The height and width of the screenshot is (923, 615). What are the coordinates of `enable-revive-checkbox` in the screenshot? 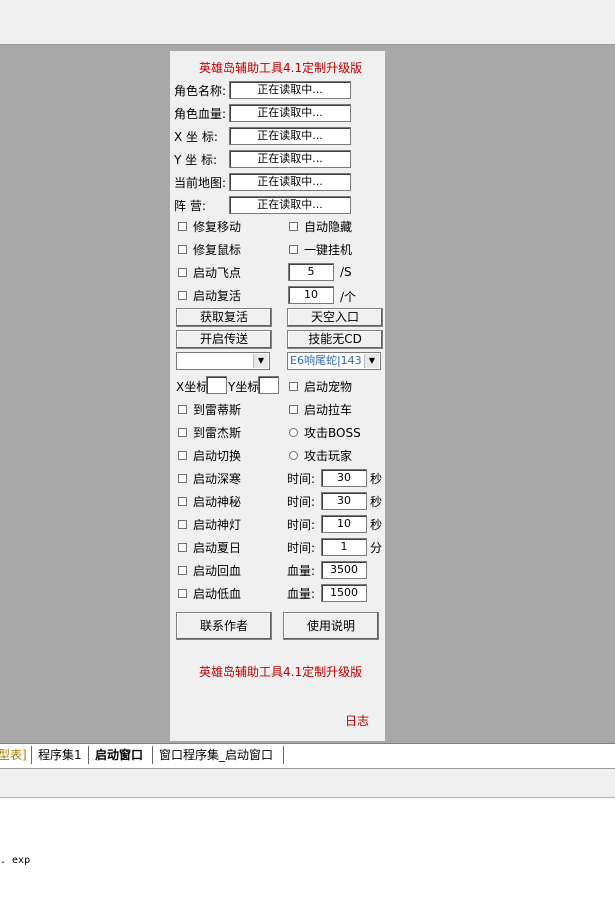 It's located at (182, 295).